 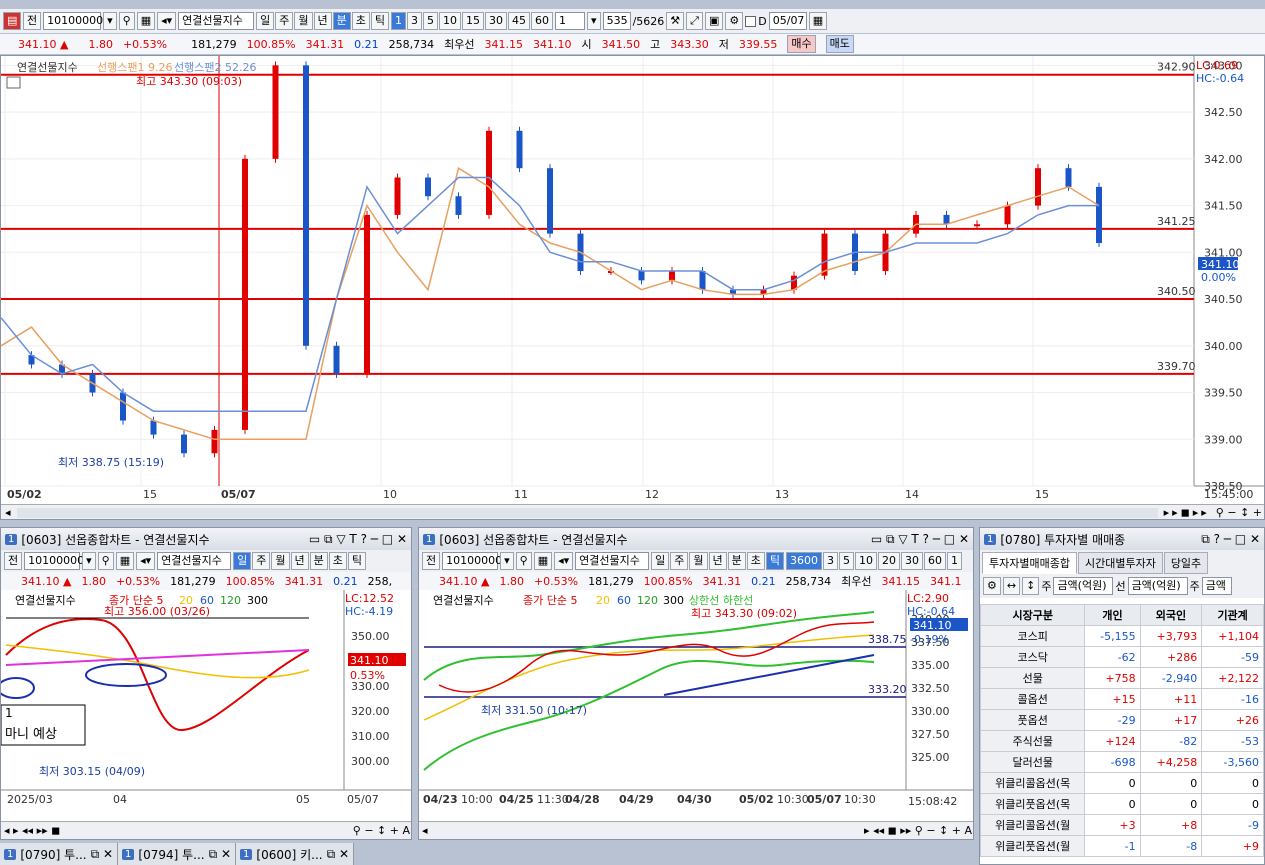 What do you see at coordinates (146, 21) in the screenshot?
I see `chart-type-icon: ▦` at bounding box center [146, 21].